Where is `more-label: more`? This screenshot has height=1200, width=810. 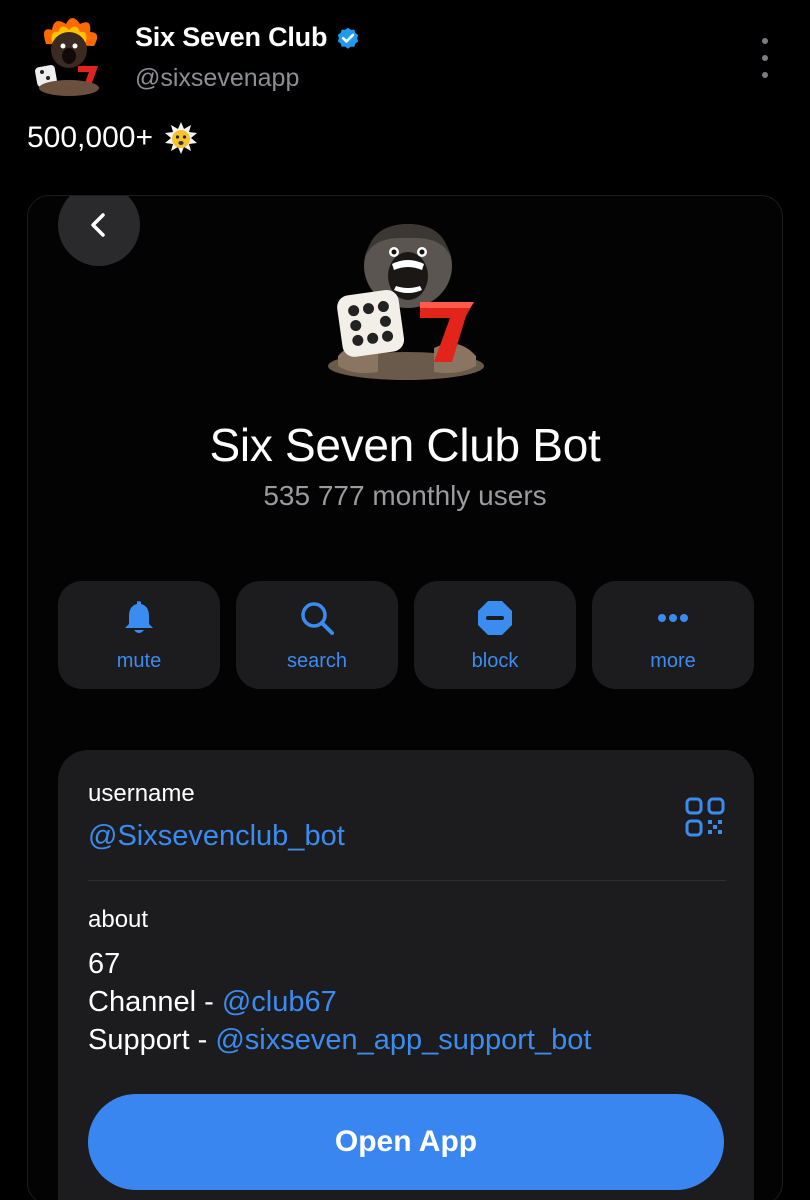
more-label: more is located at coordinates (673, 660).